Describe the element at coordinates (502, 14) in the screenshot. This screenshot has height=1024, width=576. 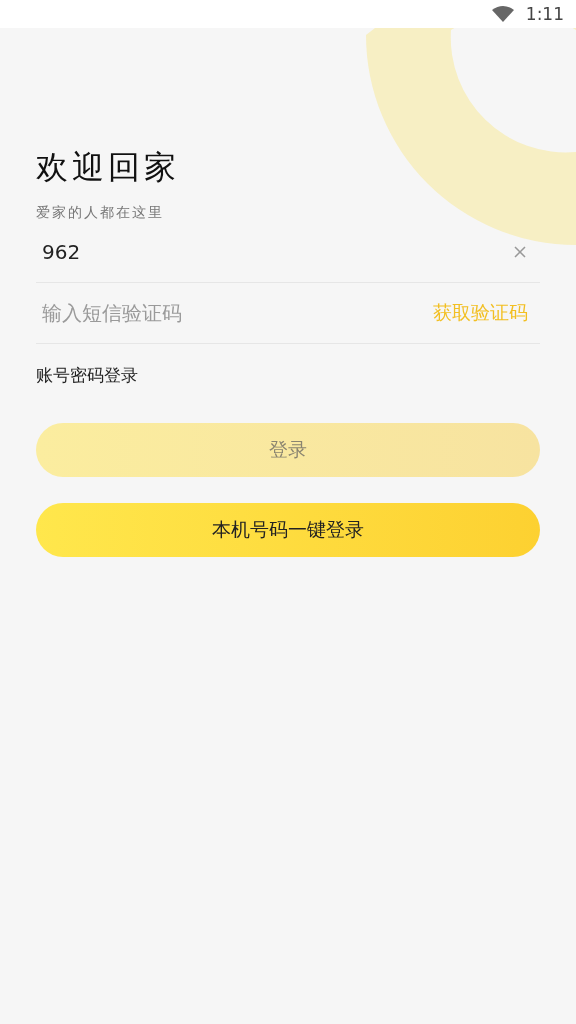
I see `wifi-icon` at that location.